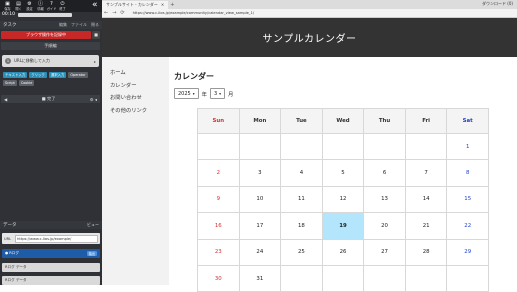 This screenshot has width=517, height=292. Describe the element at coordinates (122, 13) in the screenshot. I see `reload-icon: ⟳` at that location.